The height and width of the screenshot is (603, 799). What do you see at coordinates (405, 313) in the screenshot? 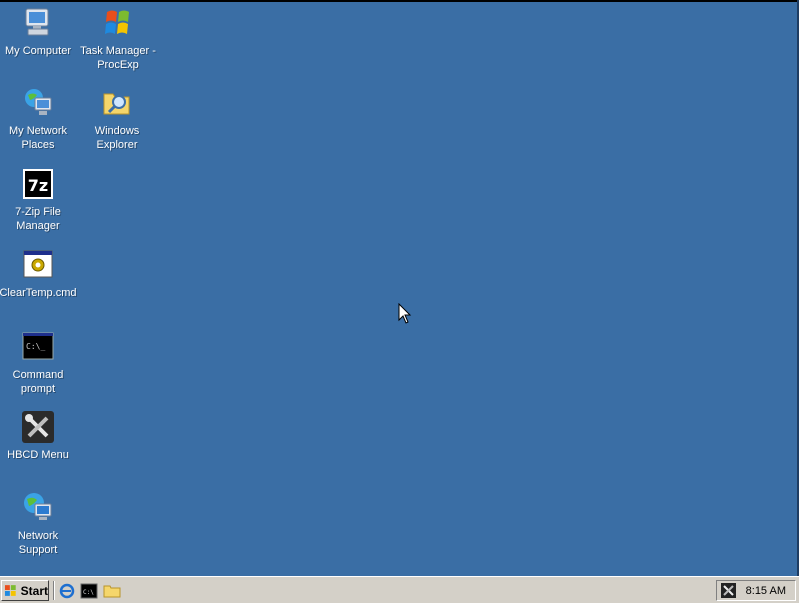
I see `mouse-cursor-icon` at bounding box center [405, 313].